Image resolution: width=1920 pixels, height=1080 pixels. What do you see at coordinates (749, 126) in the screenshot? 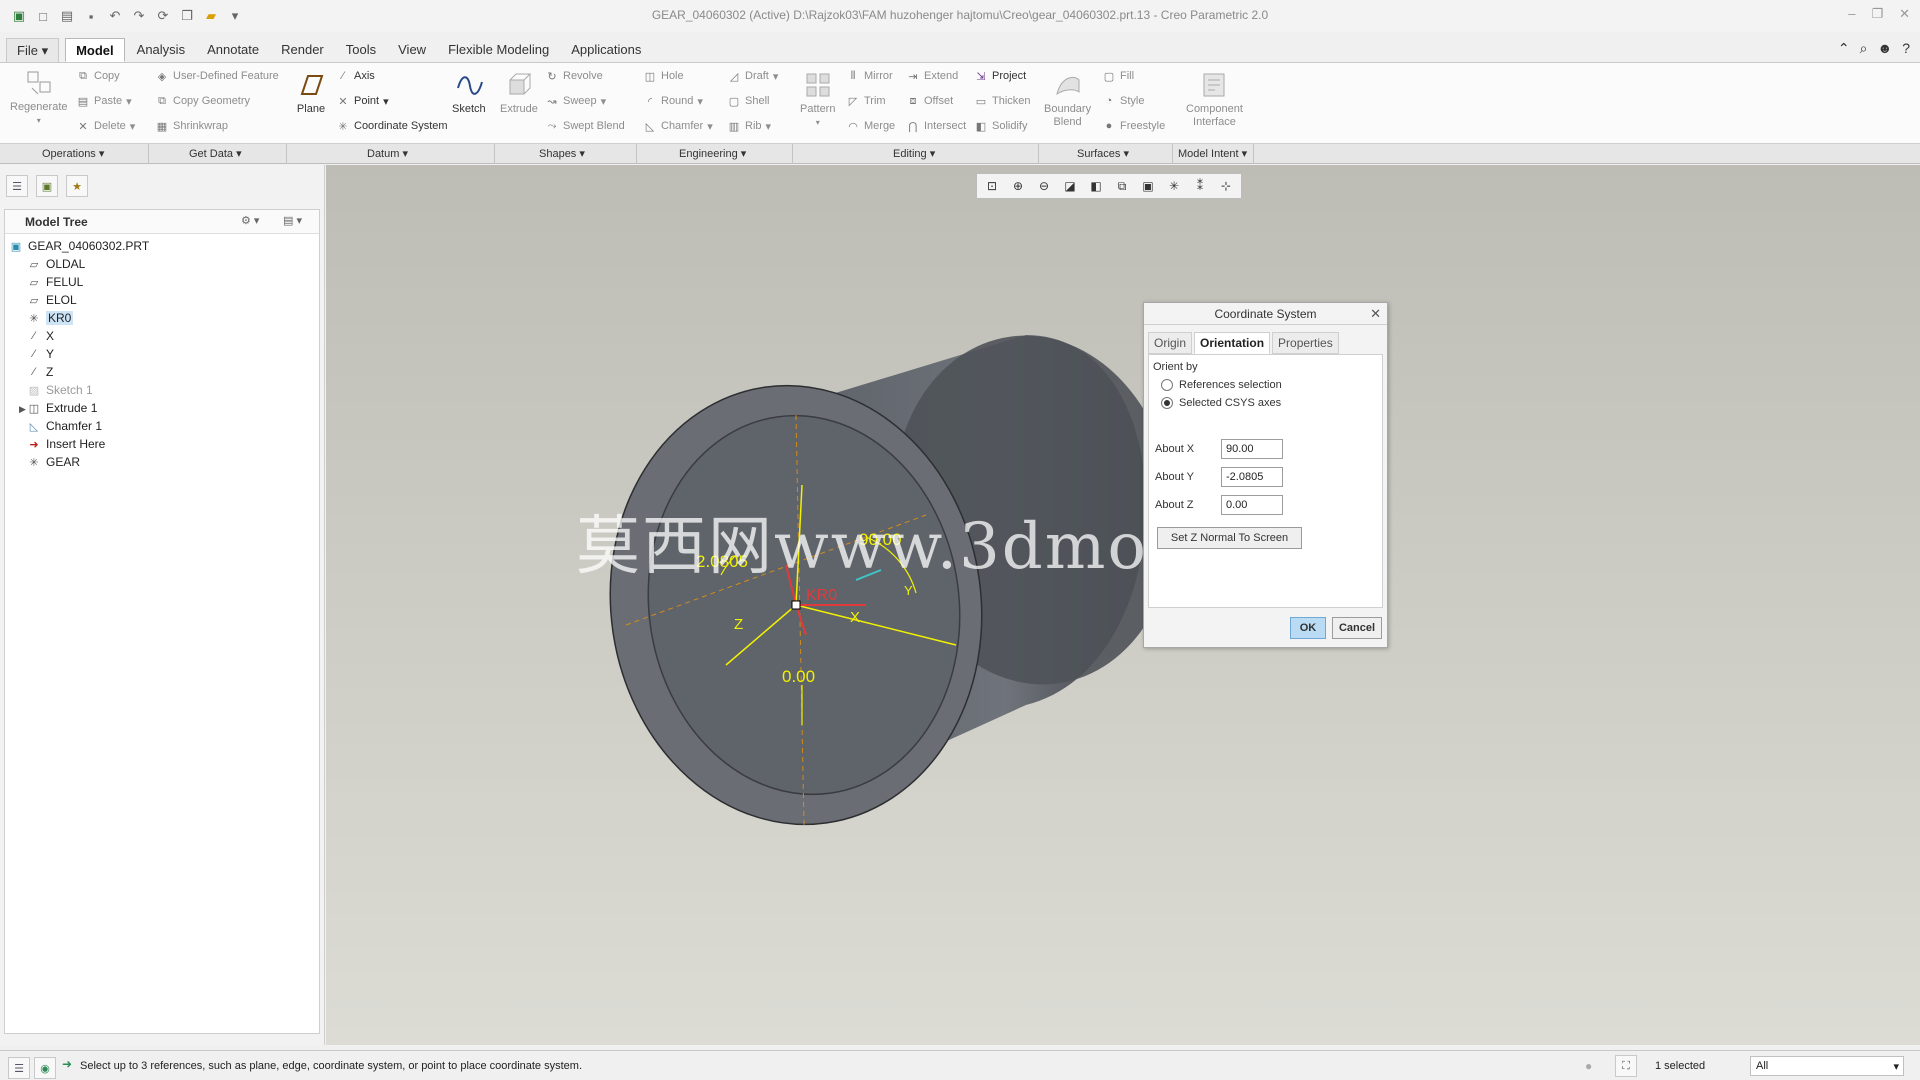
I see `rib-button: ▥ Rib ▾` at bounding box center [749, 126].